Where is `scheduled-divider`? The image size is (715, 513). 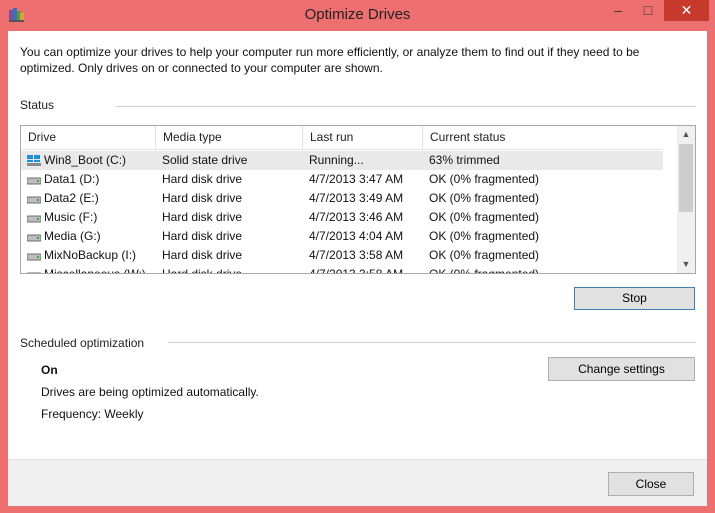 scheduled-divider is located at coordinates (432, 342).